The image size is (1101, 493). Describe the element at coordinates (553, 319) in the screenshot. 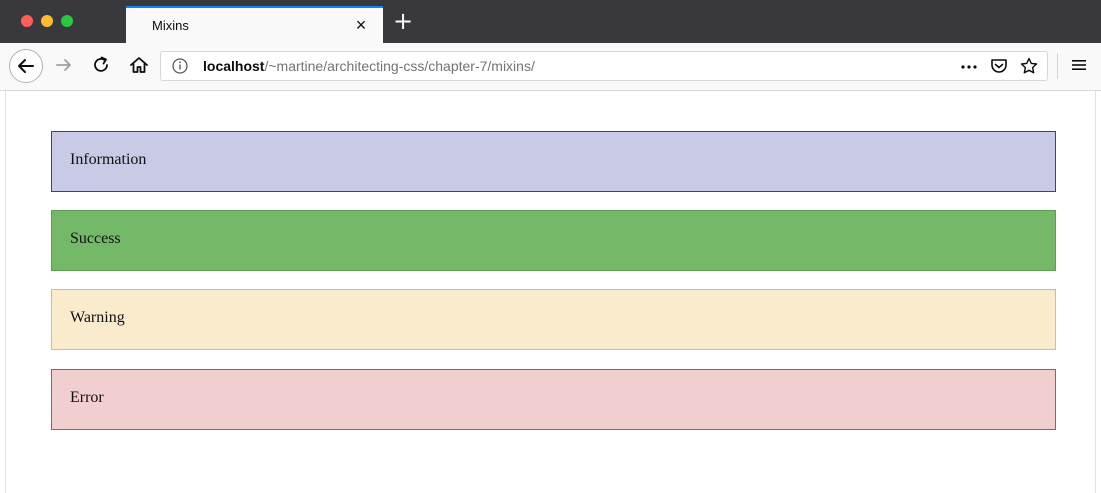

I see `alert-warning: Warning` at that location.